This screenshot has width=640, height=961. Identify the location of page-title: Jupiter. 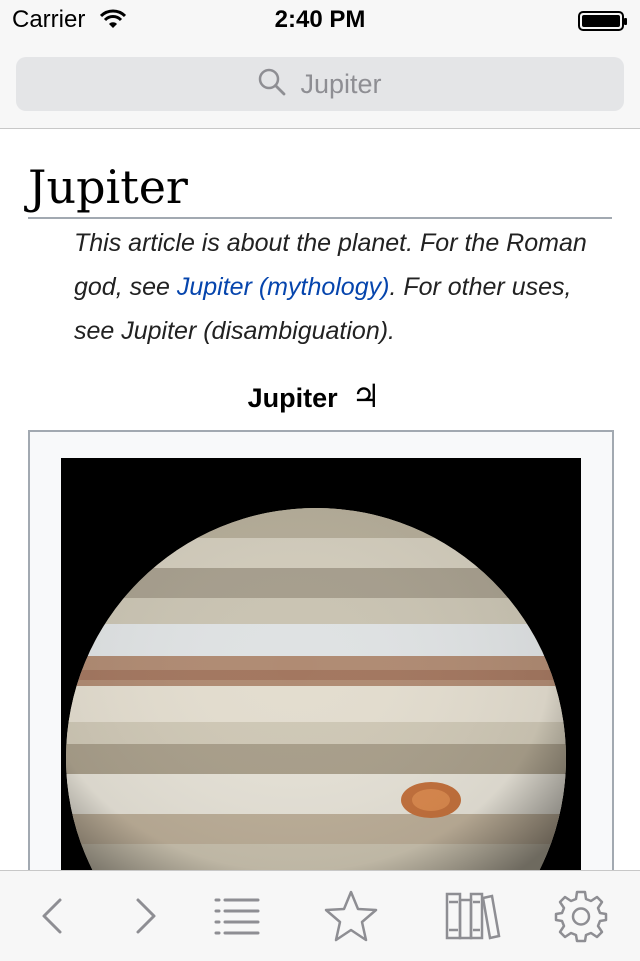
(320, 189).